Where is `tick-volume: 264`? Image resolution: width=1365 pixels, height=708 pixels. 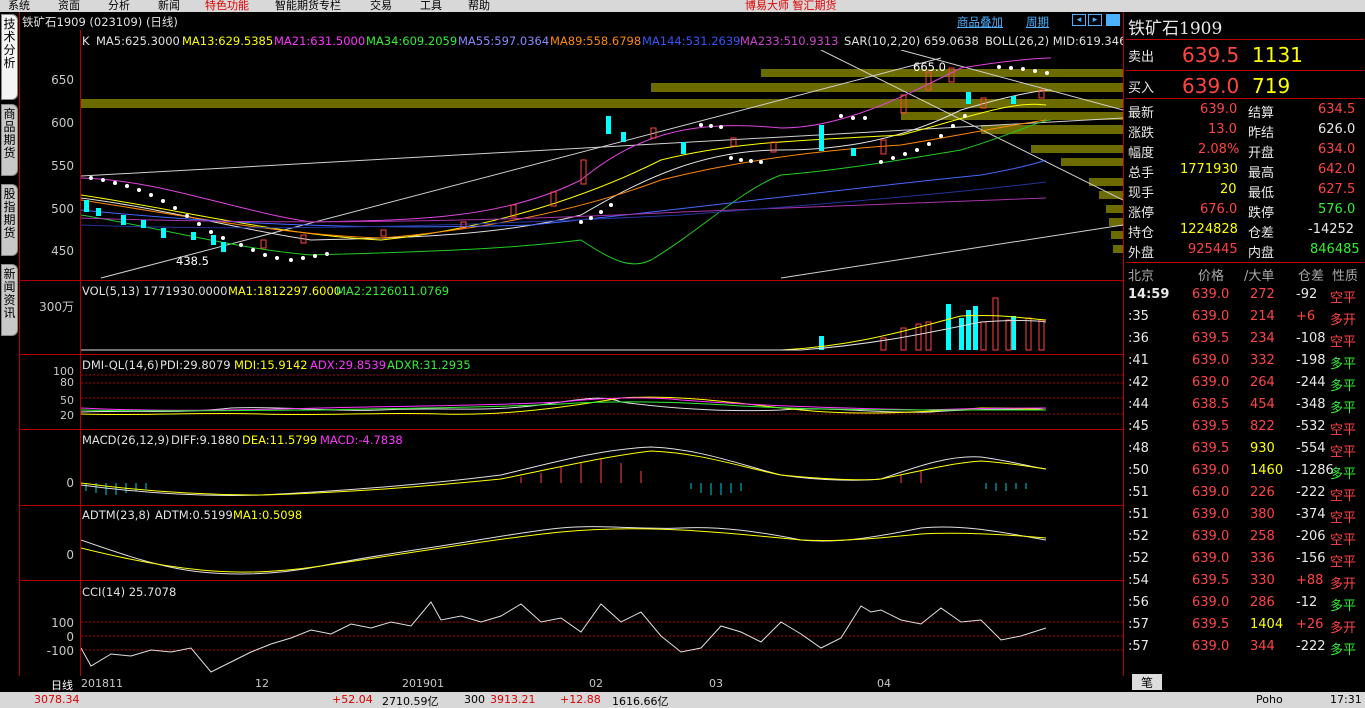 tick-volume: 264 is located at coordinates (1262, 382).